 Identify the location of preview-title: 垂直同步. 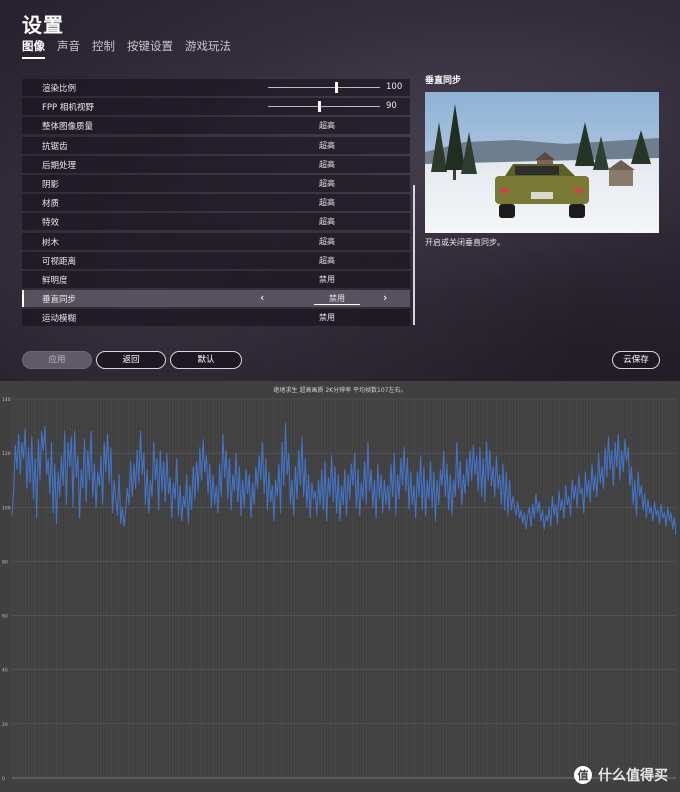
(443, 81).